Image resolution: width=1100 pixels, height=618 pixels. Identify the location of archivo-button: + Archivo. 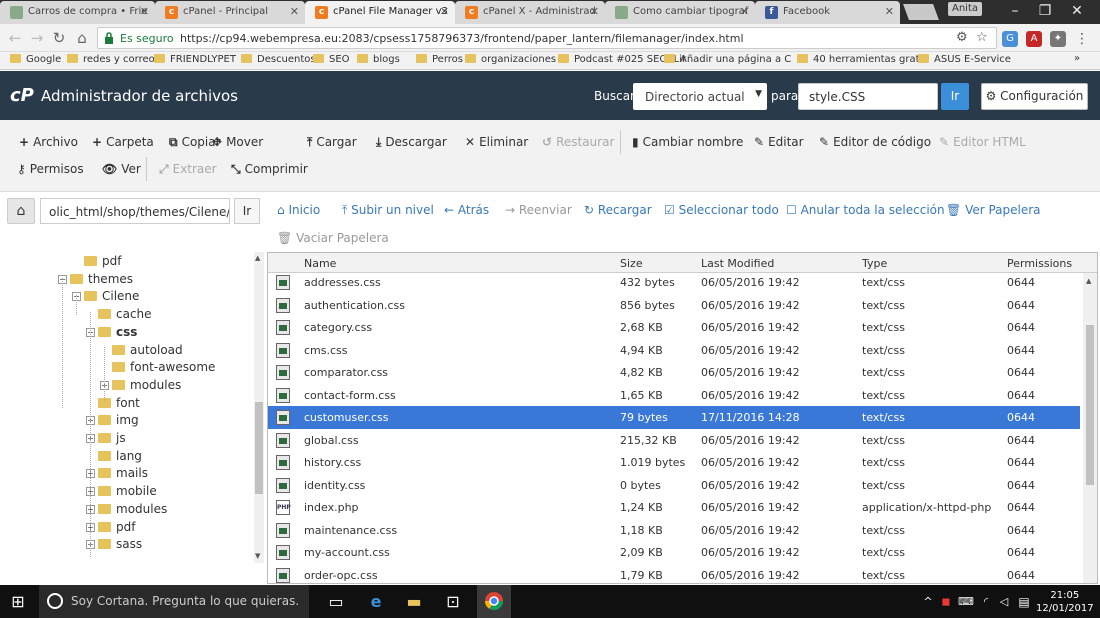
(48, 142).